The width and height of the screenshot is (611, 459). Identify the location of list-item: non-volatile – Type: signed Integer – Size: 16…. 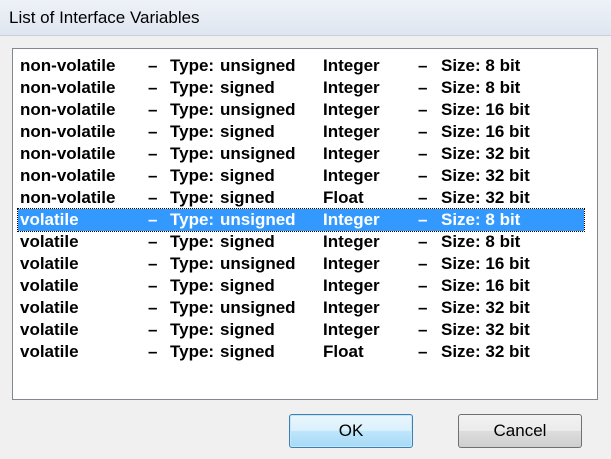
(301, 132).